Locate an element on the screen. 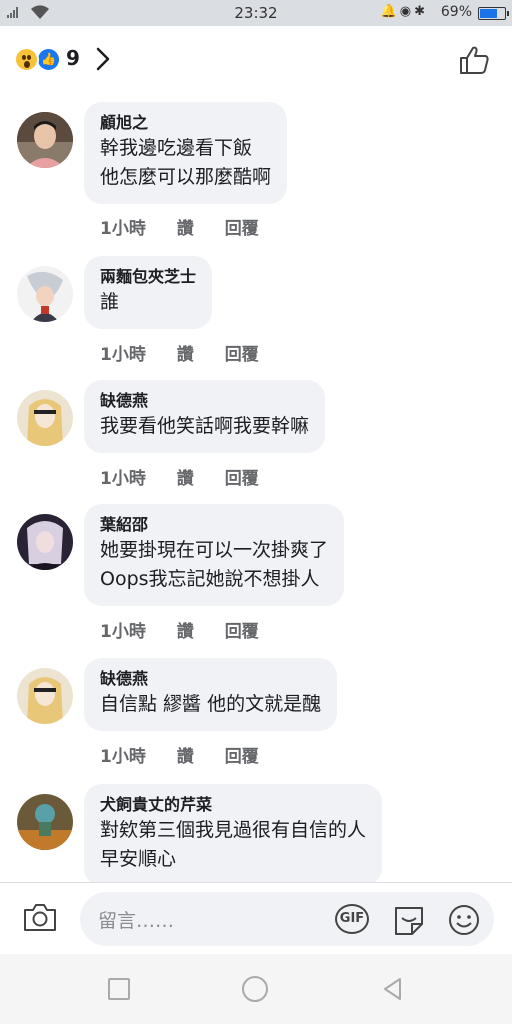 This screenshot has height=1024, width=512. battery-percent: 69% is located at coordinates (456, 12).